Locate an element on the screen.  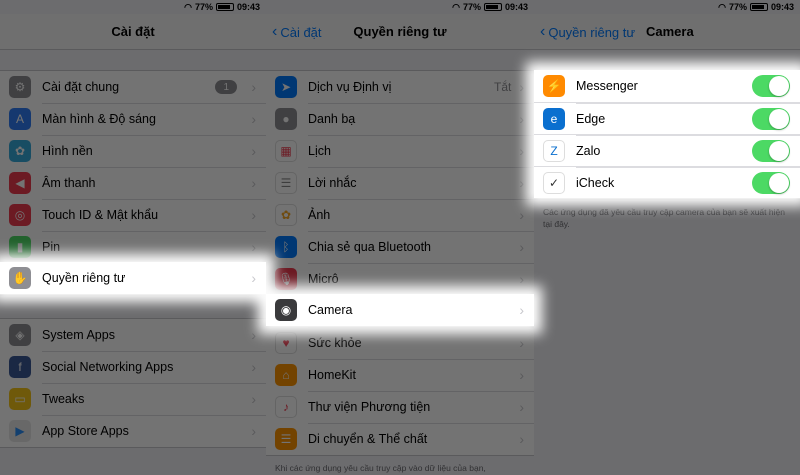
contacts-icon: ● is located at coordinates (286, 119).